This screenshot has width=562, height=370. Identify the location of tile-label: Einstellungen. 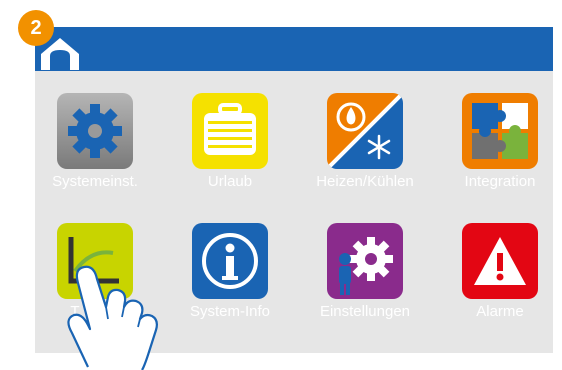
(365, 311).